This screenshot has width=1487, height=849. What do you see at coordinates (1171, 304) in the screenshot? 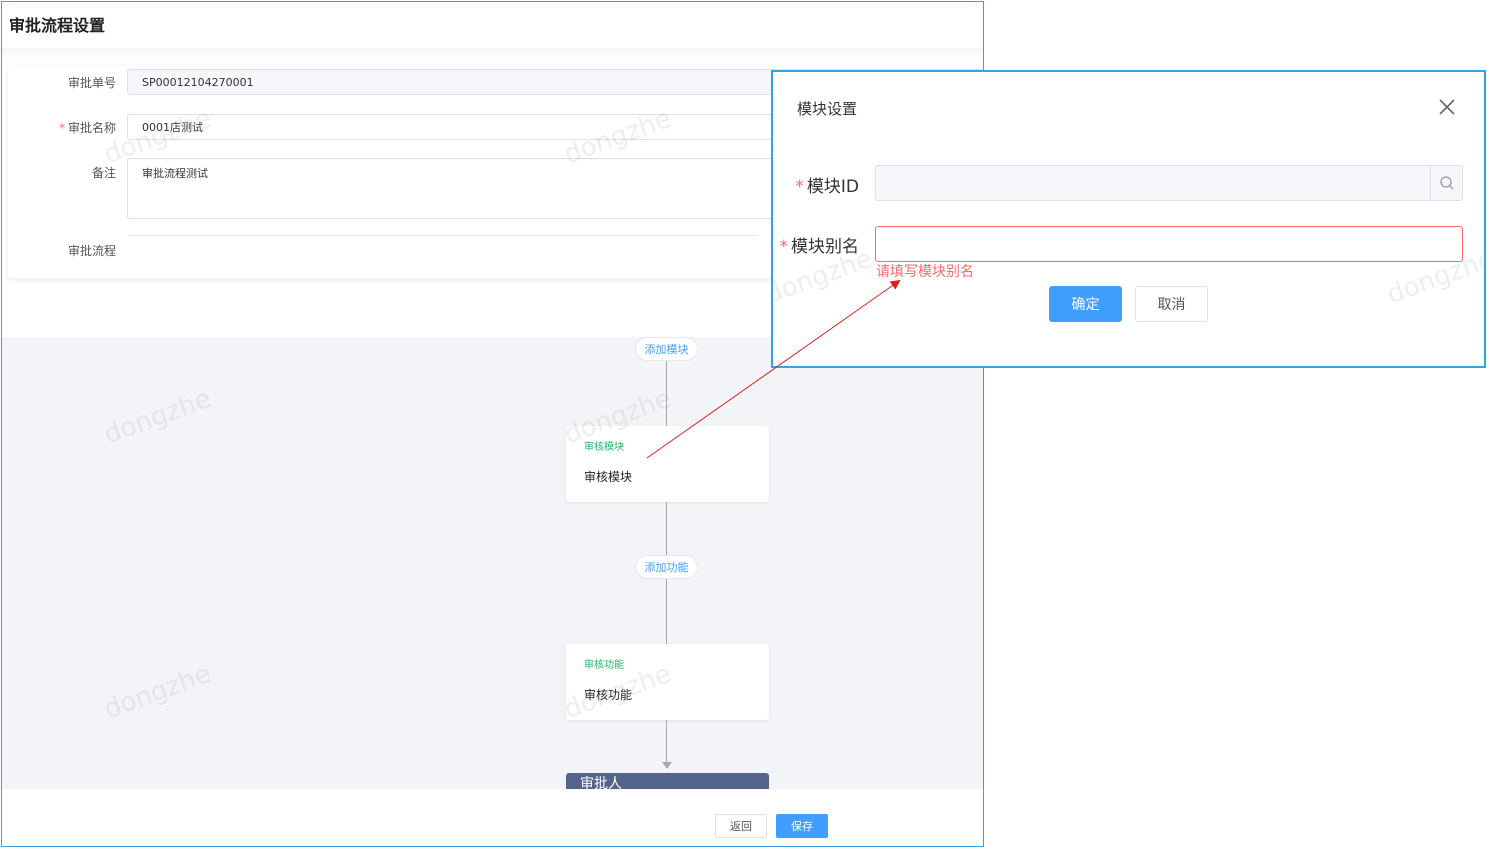
I see `cancel-button: 取消` at bounding box center [1171, 304].